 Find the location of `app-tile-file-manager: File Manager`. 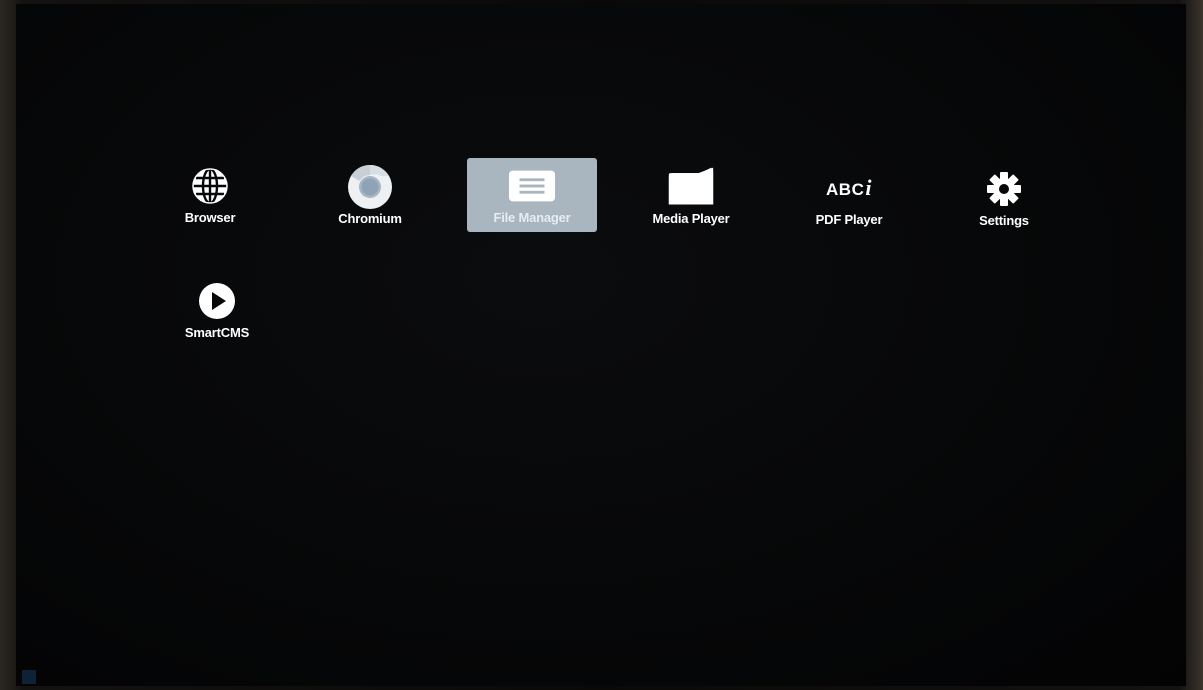

app-tile-file-manager: File Manager is located at coordinates (532, 195).